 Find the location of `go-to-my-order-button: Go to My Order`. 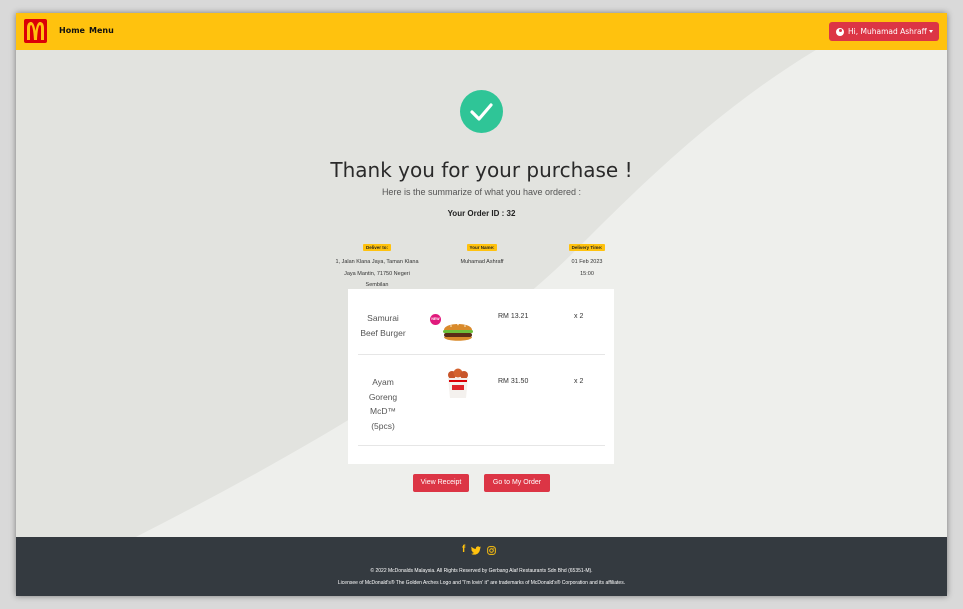

go-to-my-order-button: Go to My Order is located at coordinates (517, 483).